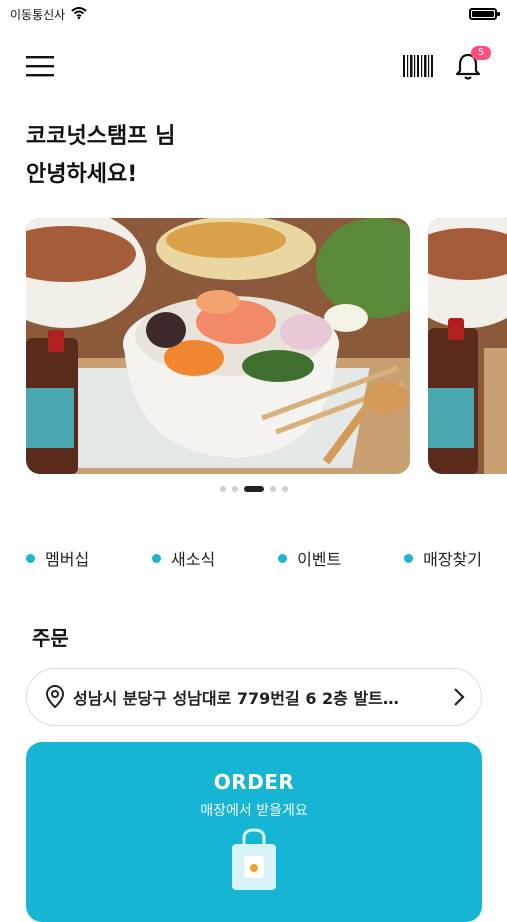 Image resolution: width=507 pixels, height=922 pixels. Describe the element at coordinates (484, 14) in the screenshot. I see `battery-icon` at that location.